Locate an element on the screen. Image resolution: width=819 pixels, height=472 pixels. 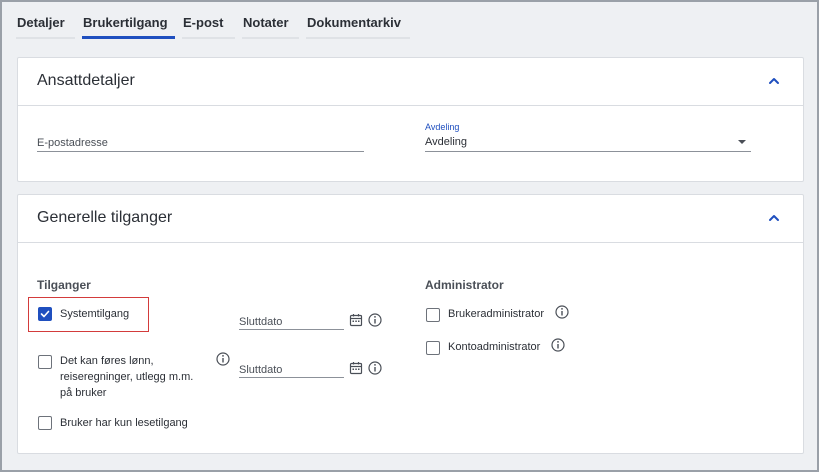
department-underline is located at coordinates (588, 151).